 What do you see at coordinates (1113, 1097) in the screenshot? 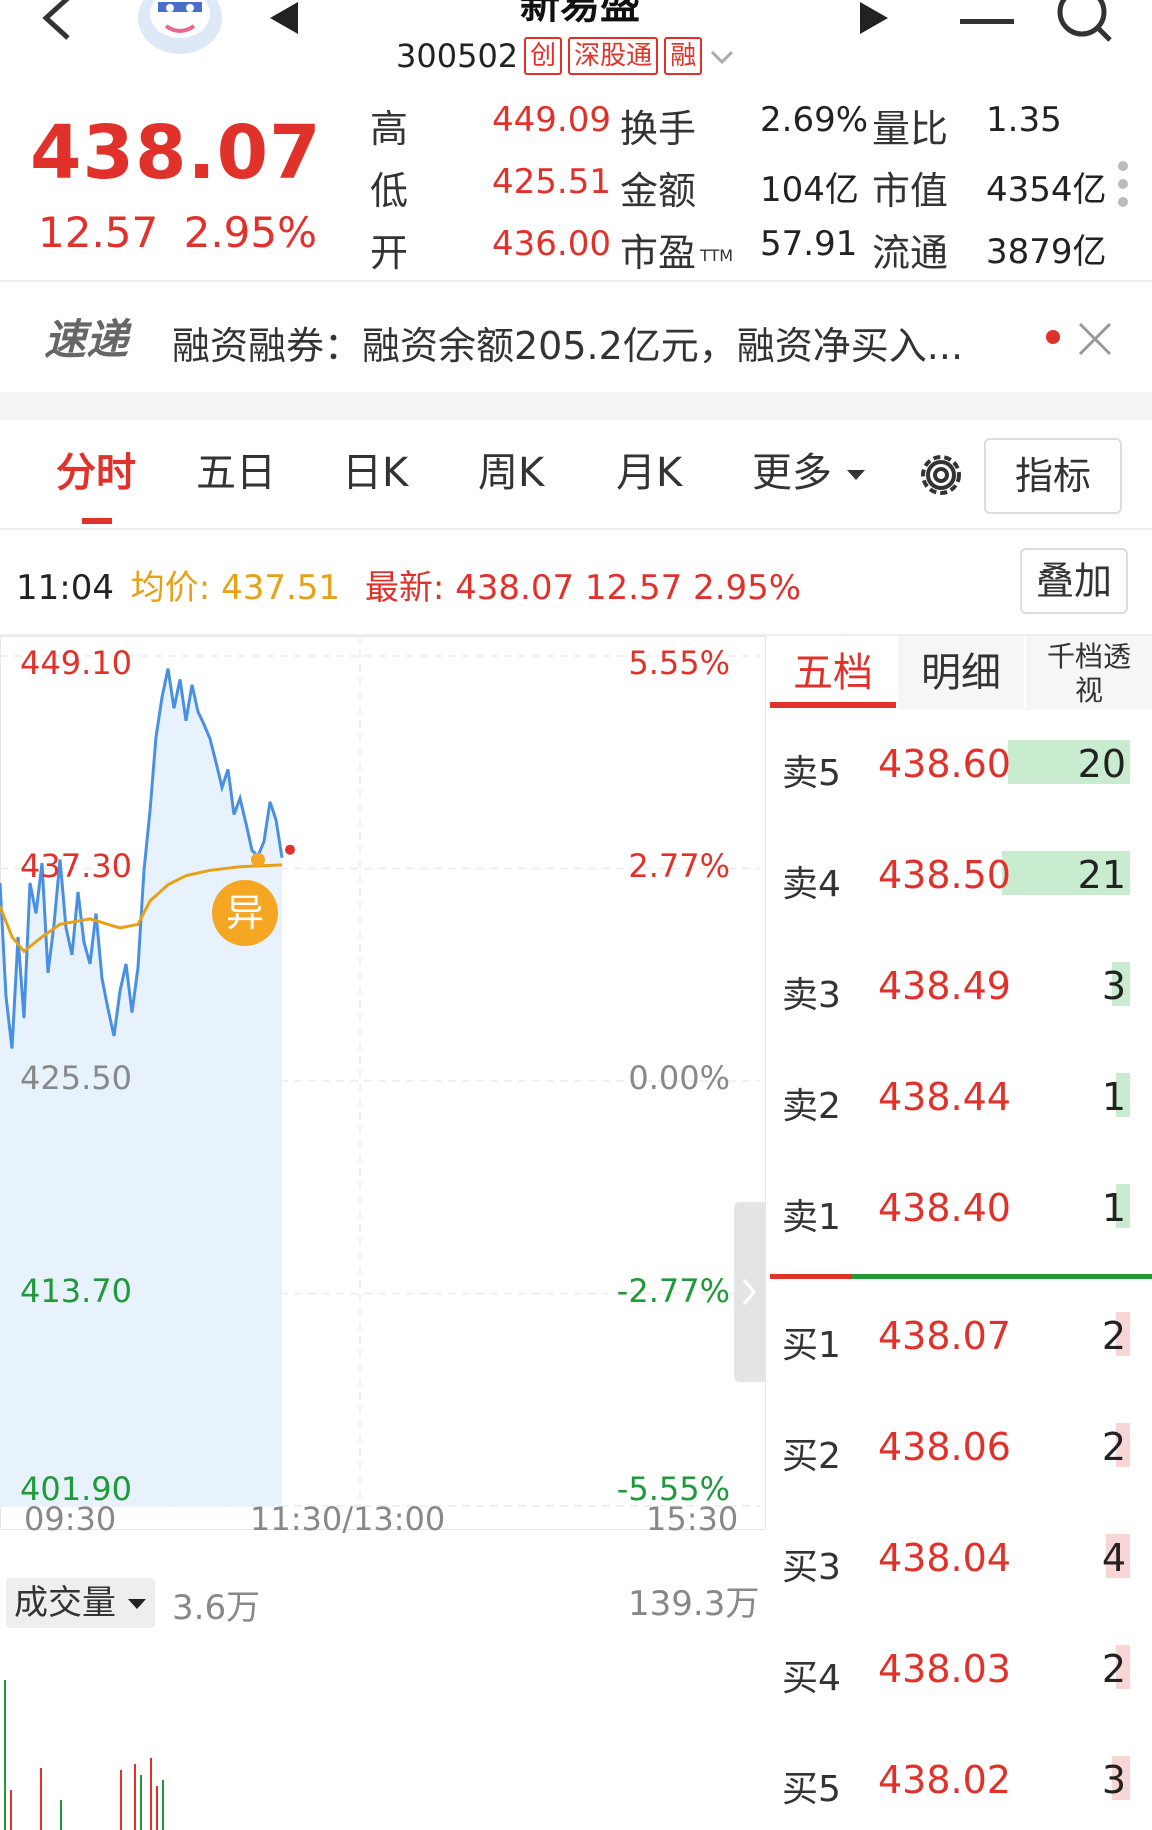
I see `ask-volume: 1` at bounding box center [1113, 1097].